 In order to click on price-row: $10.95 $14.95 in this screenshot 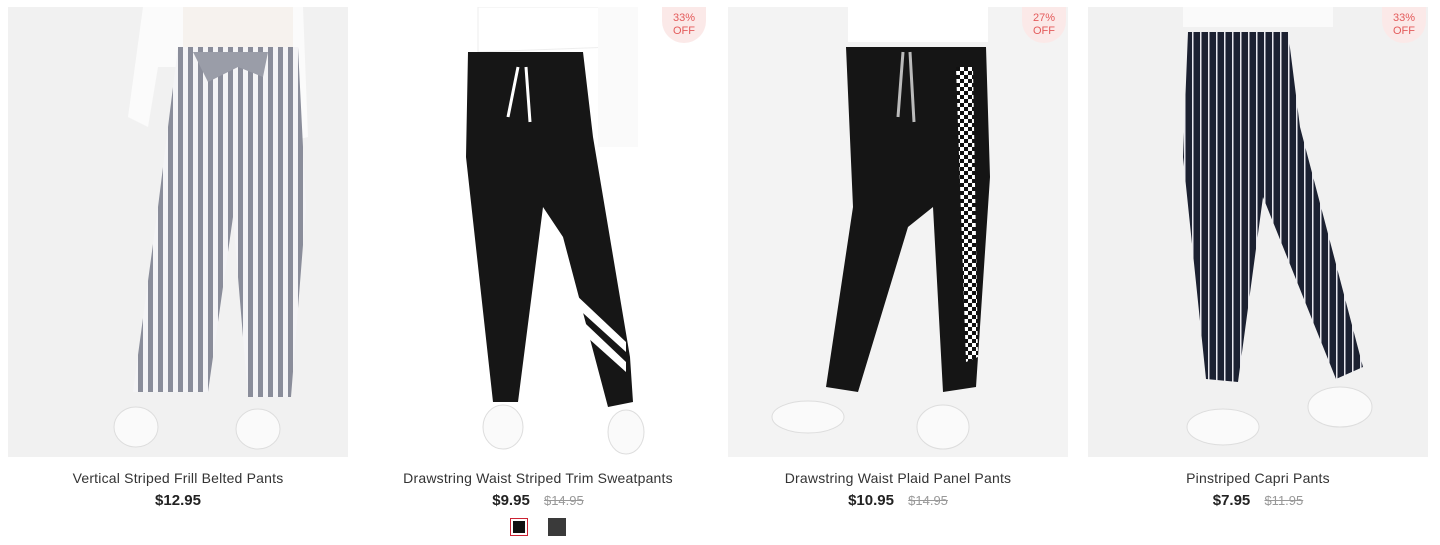, I will do `click(898, 500)`.